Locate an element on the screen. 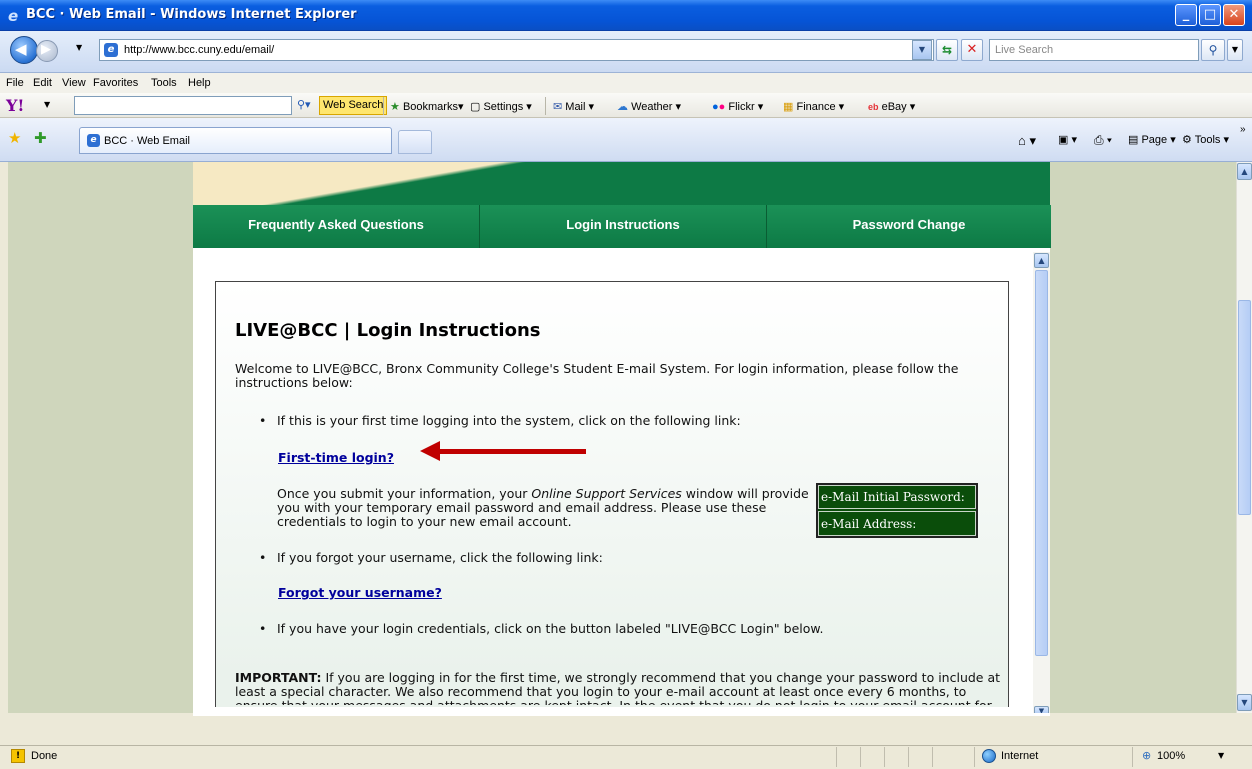  home-icon: ⌂ ▾ is located at coordinates (1027, 141).